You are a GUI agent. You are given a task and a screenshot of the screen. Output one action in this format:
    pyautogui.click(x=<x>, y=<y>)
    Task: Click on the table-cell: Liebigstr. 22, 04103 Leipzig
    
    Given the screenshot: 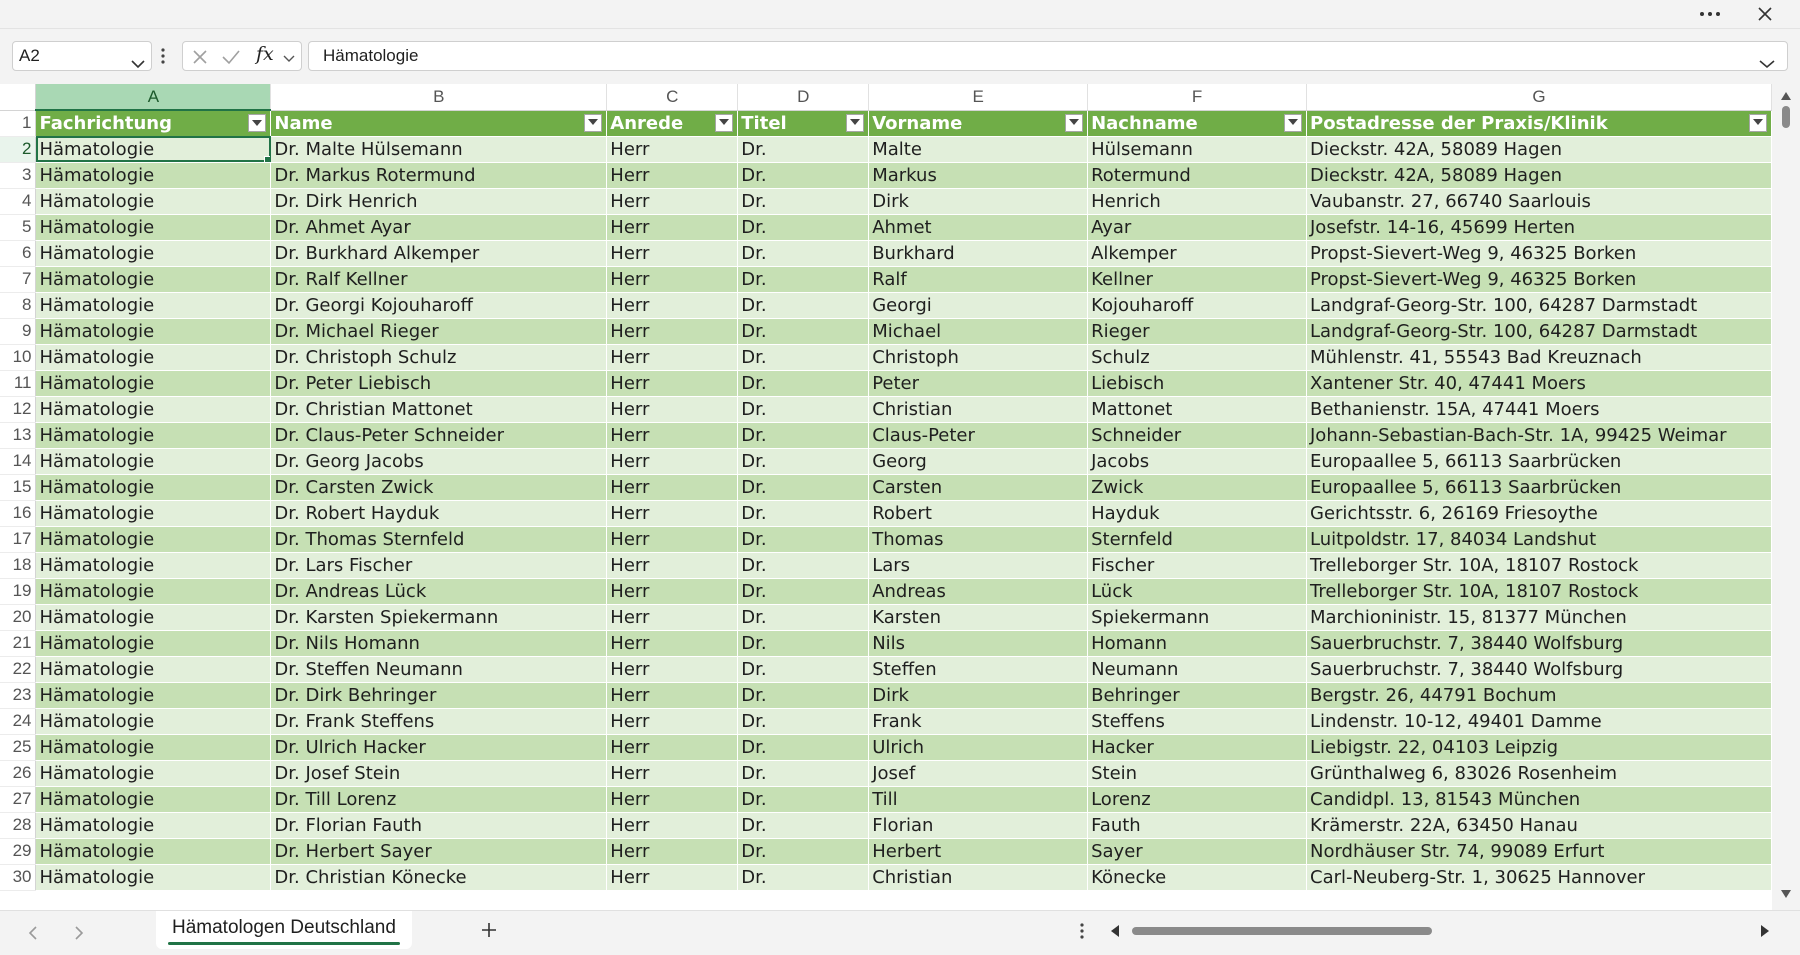 What is the action you would take?
    pyautogui.click(x=1539, y=747)
    